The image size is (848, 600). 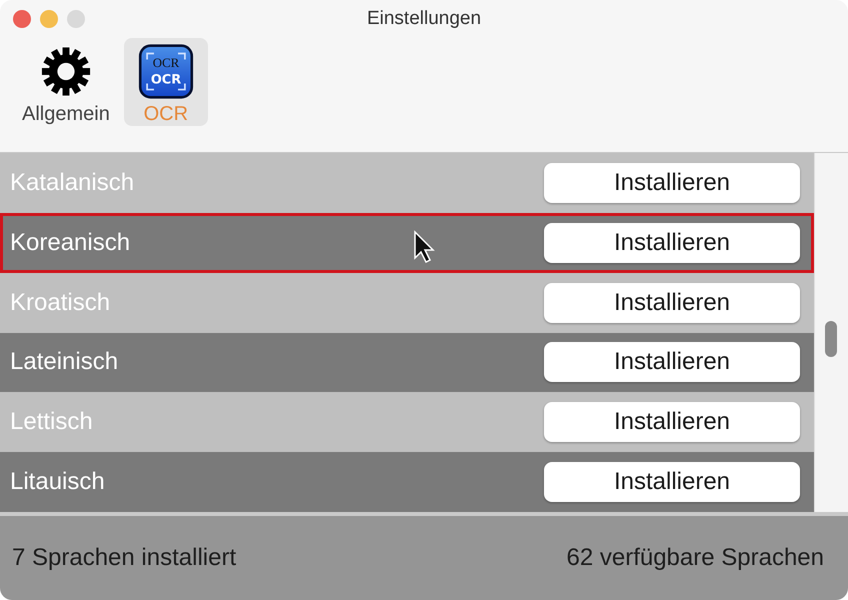 What do you see at coordinates (407, 362) in the screenshot?
I see `language-row: Lateinisch Installieren` at bounding box center [407, 362].